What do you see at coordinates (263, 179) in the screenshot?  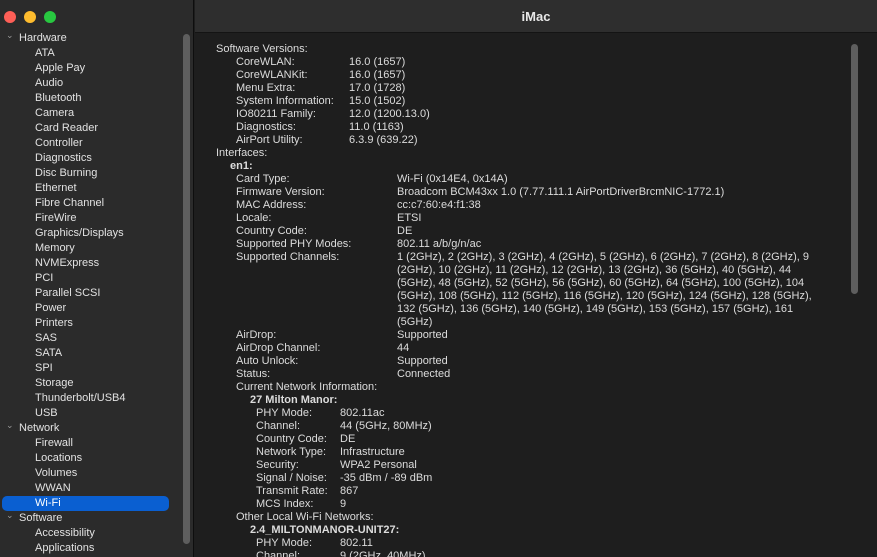 I see `interface-property-key: Card Type:` at bounding box center [263, 179].